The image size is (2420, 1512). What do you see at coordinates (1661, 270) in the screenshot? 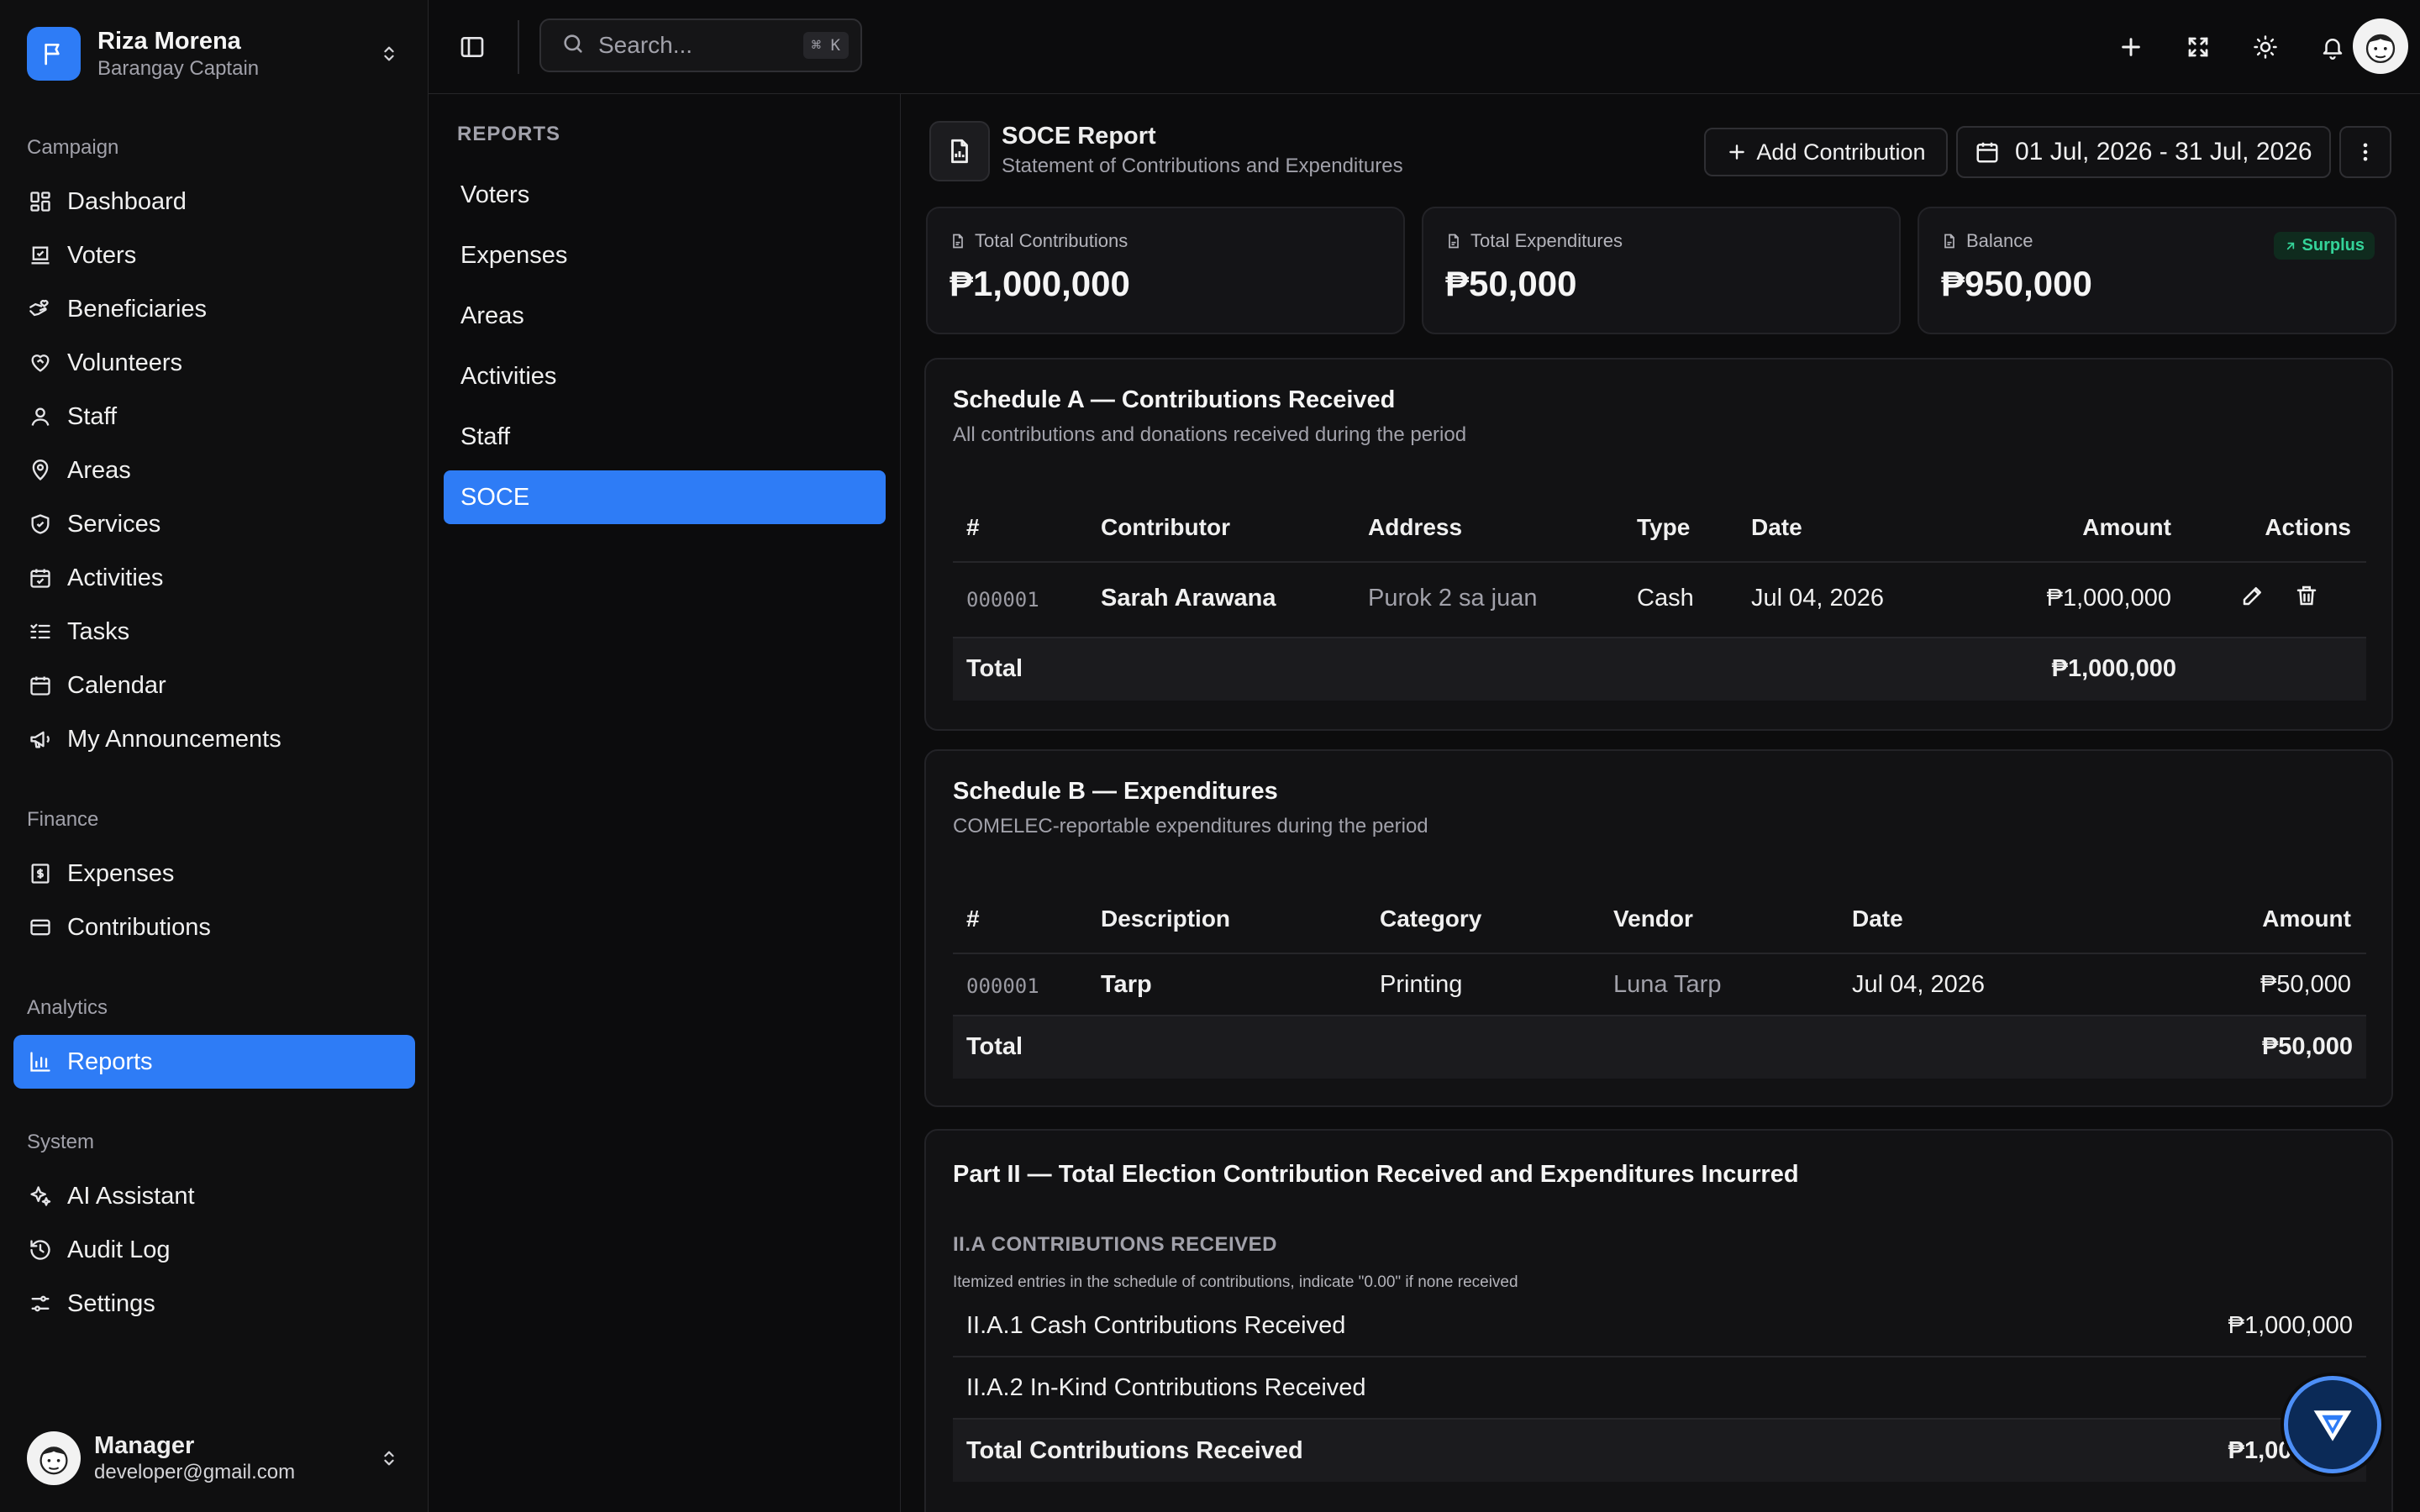
I see `stat-total-expenditures: Total Expenditures ₱50,000` at bounding box center [1661, 270].